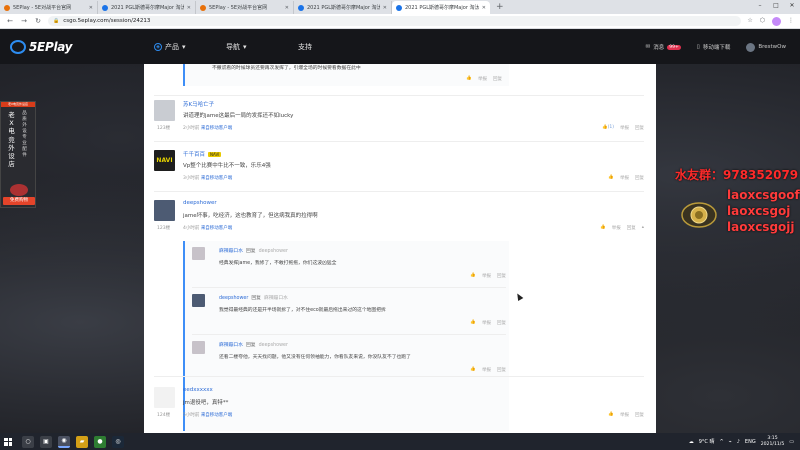 The height and width of the screenshot is (450, 800). Describe the element at coordinates (164, 160) in the screenshot. I see `avatar: NAVI` at that location.